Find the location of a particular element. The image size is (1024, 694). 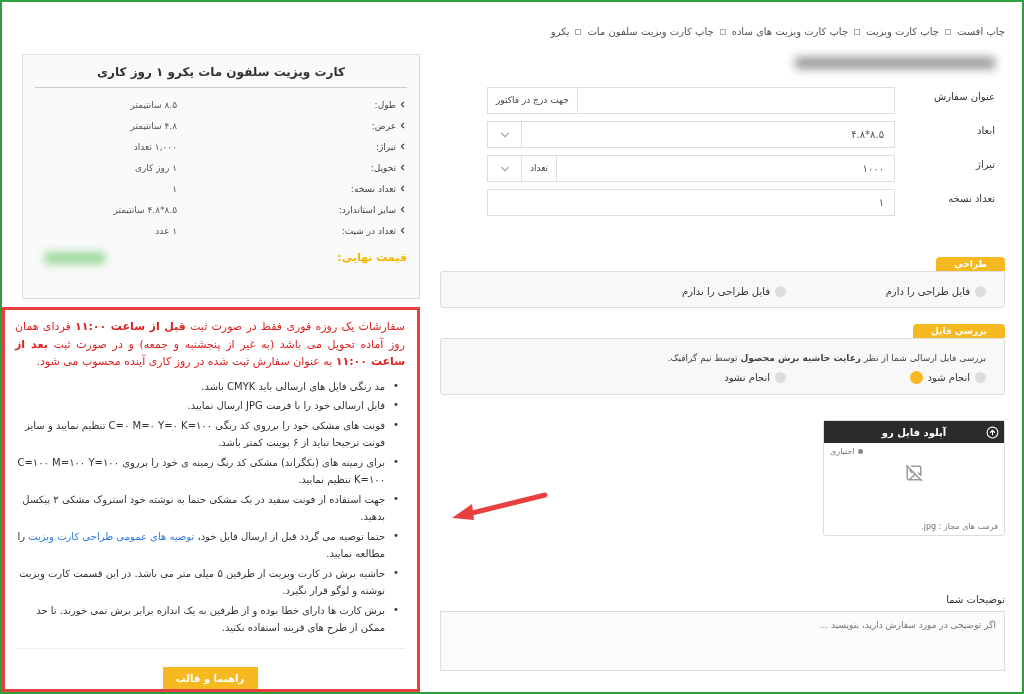

breadcrumb-link: چاپ کارت ویزیت سلفون مات is located at coordinates (650, 31).